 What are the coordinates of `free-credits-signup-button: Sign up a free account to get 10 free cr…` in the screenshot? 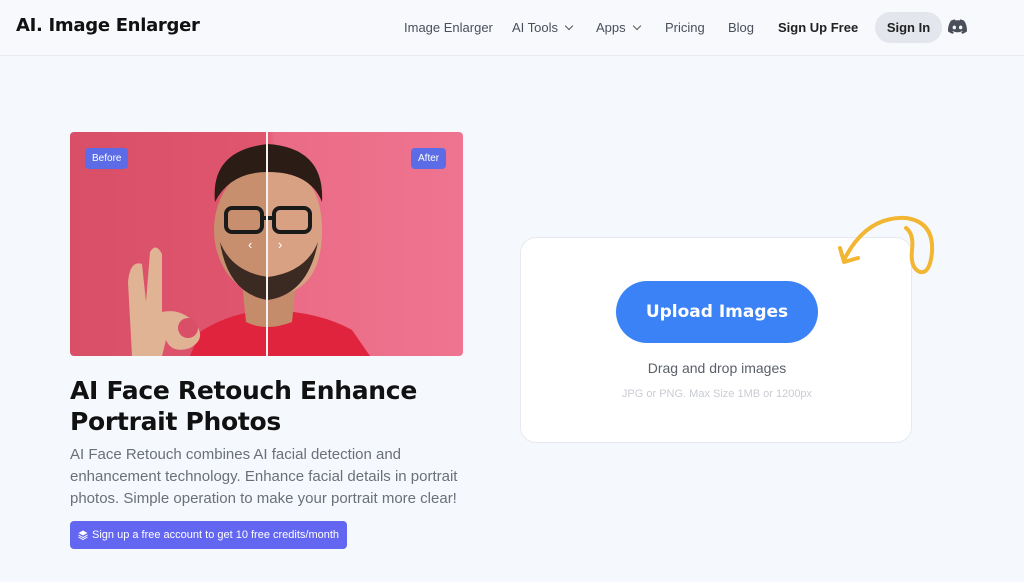 It's located at (209, 535).